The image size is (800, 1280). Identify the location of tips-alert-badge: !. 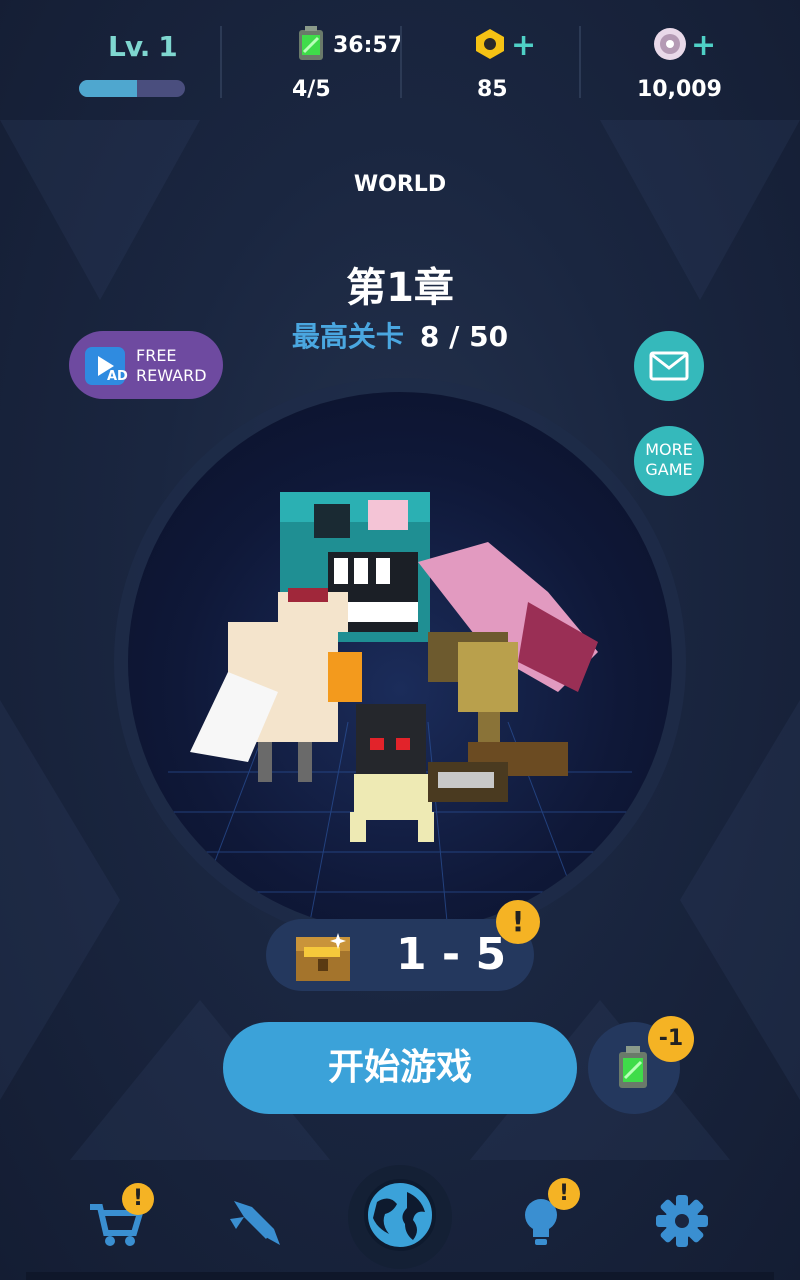
(564, 1194).